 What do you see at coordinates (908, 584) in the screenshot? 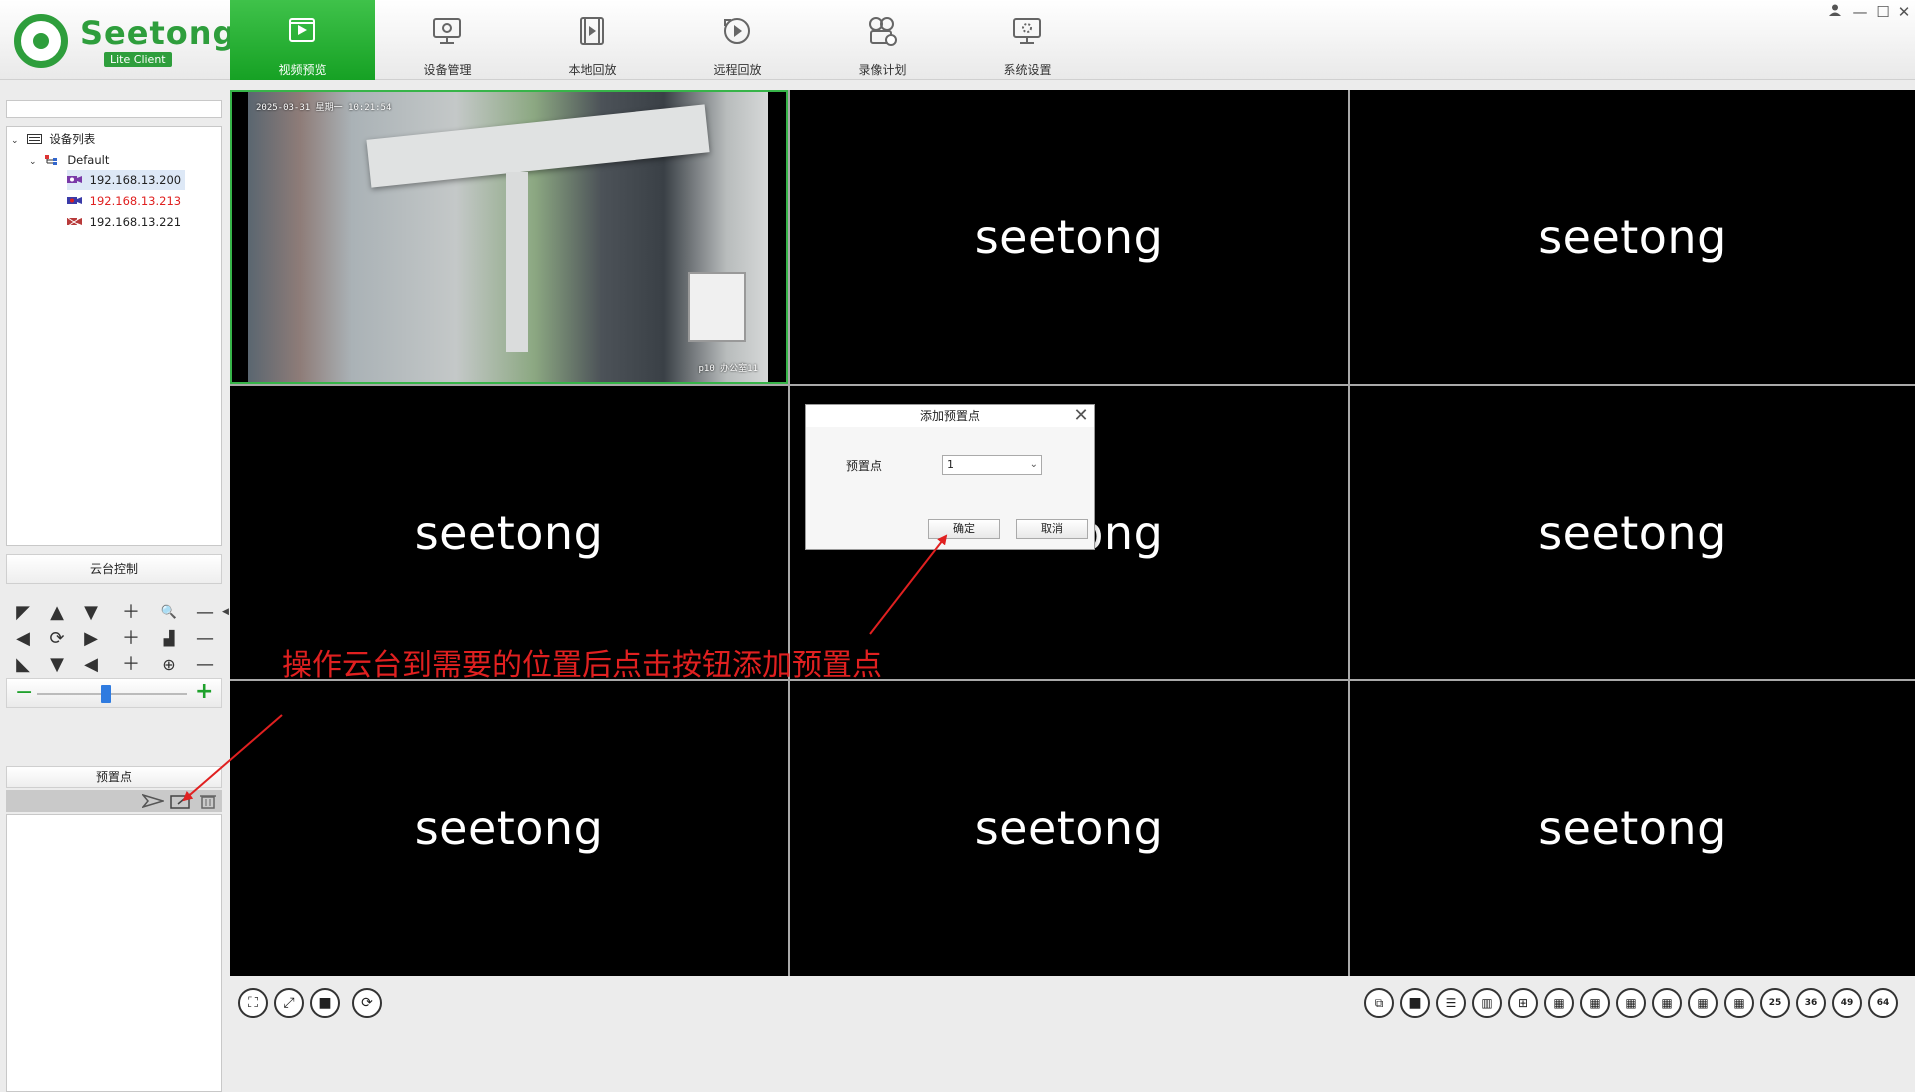
I see `arrow-to-ok-button` at bounding box center [908, 584].